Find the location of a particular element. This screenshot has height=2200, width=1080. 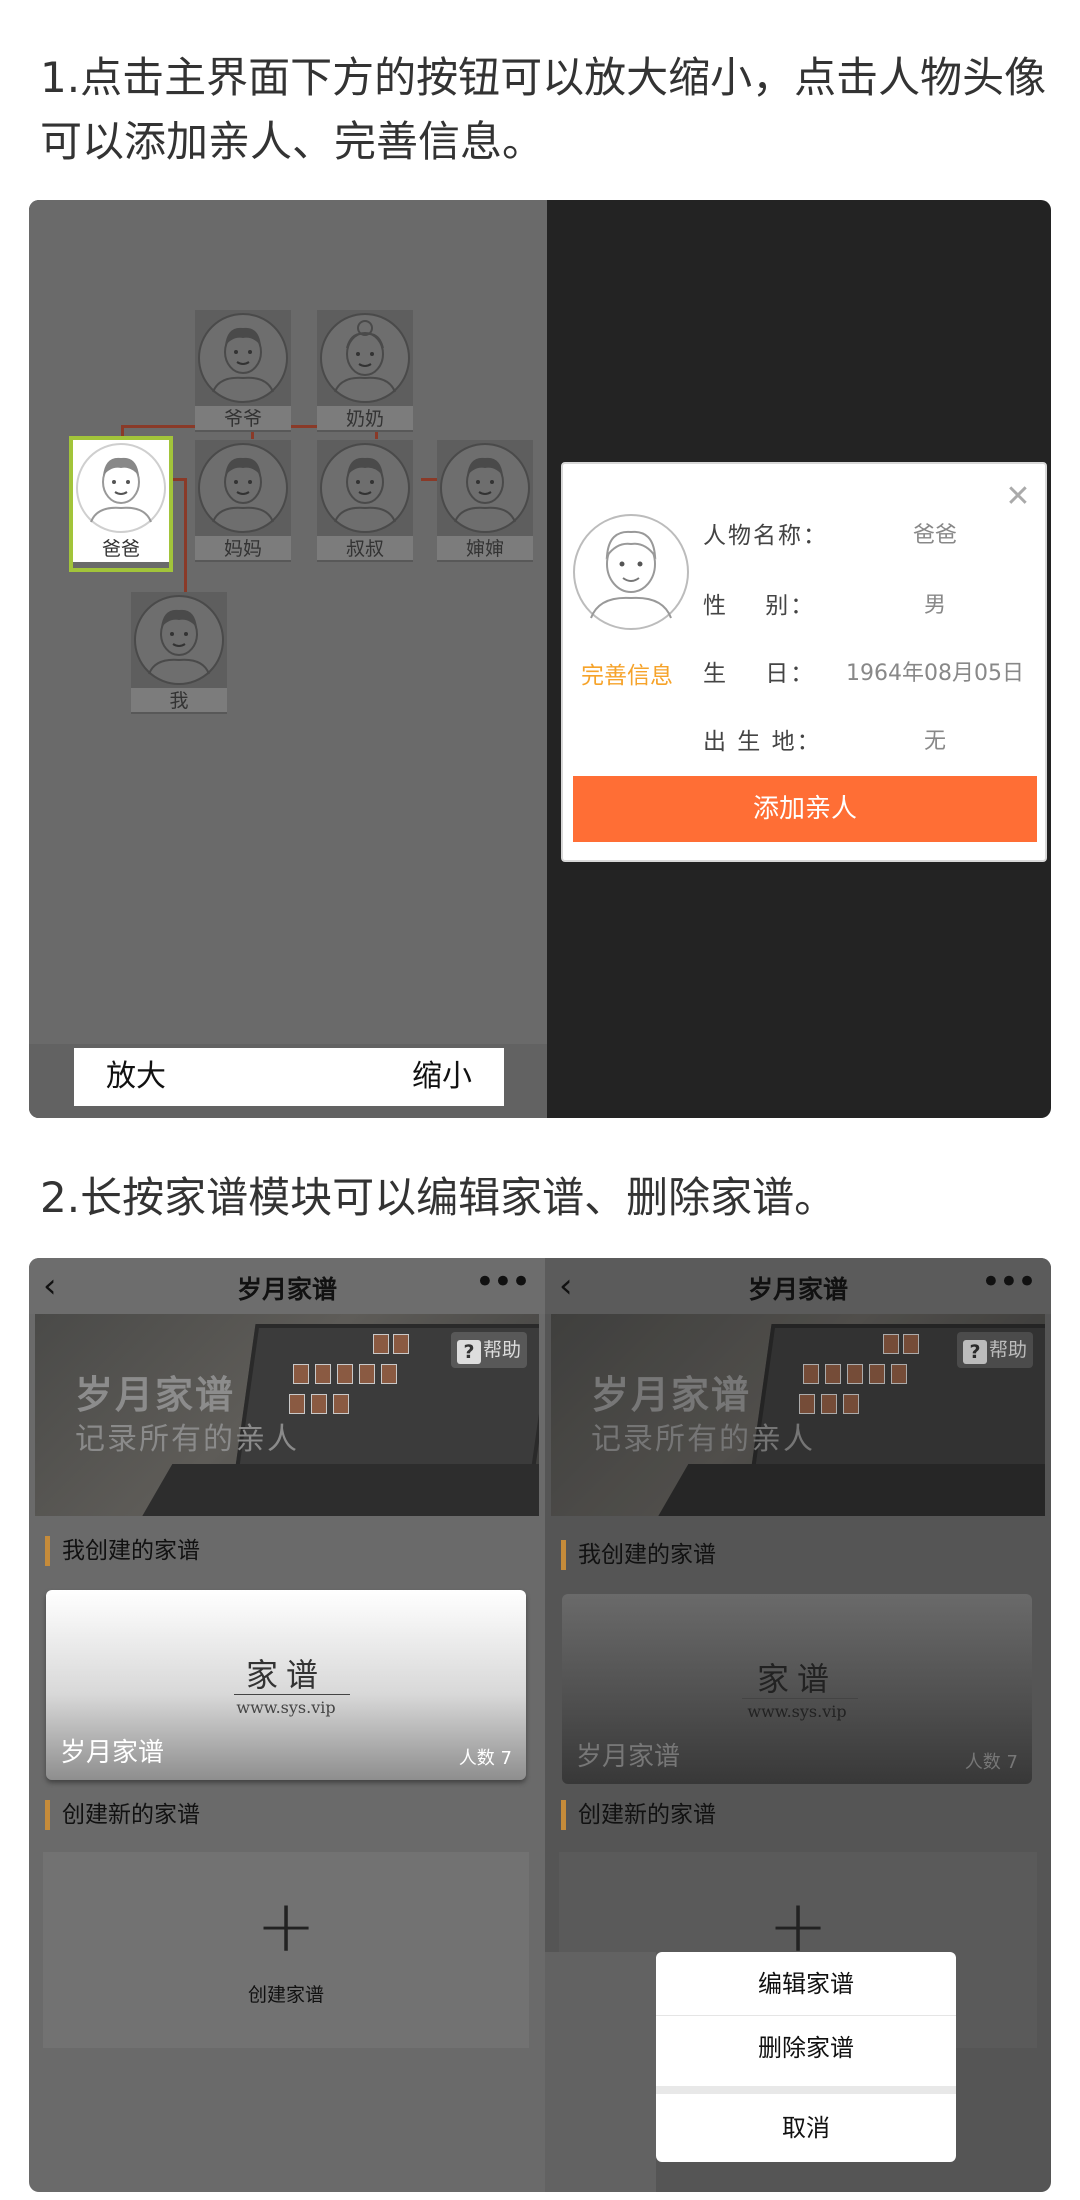

nav-bar: ‹ 岁月家谱 ••• is located at coordinates (798, 1286).